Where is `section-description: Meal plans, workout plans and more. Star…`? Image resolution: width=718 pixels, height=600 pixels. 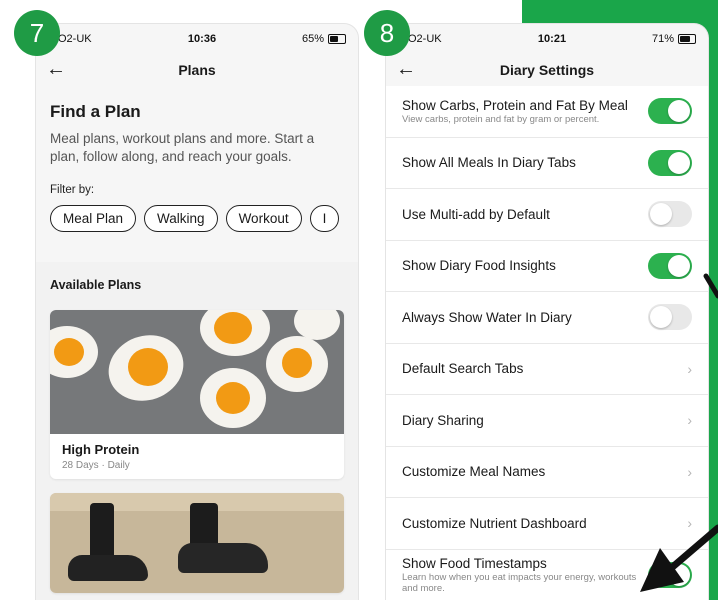
section-description: Meal plans, workout plans and more. Star… is located at coordinates (182, 147).